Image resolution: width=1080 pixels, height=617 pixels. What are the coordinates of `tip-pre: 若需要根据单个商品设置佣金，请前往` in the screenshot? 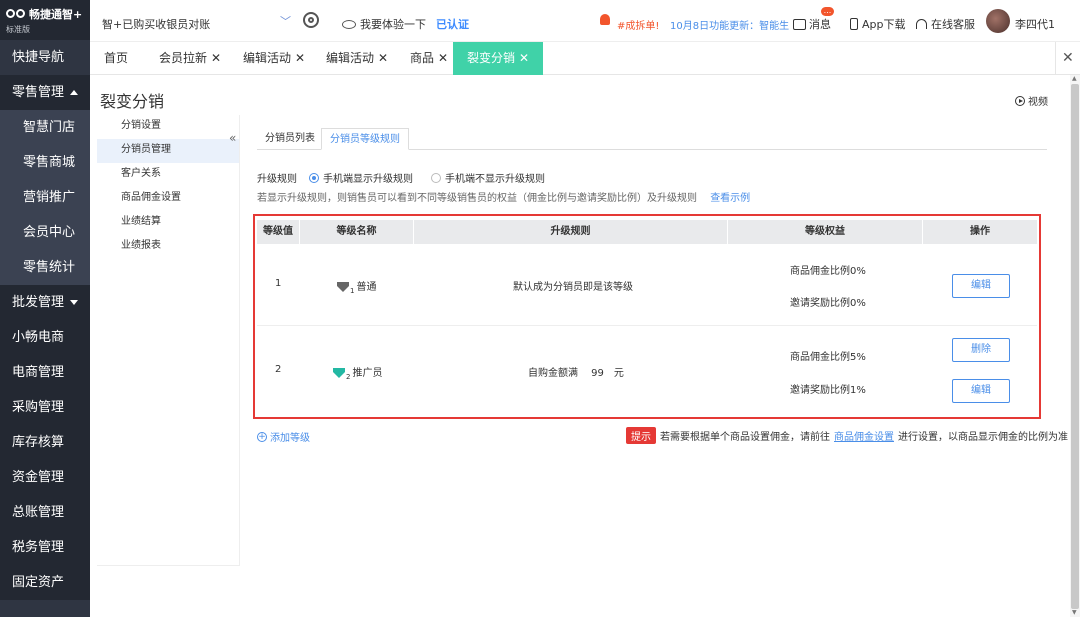 It's located at (745, 437).